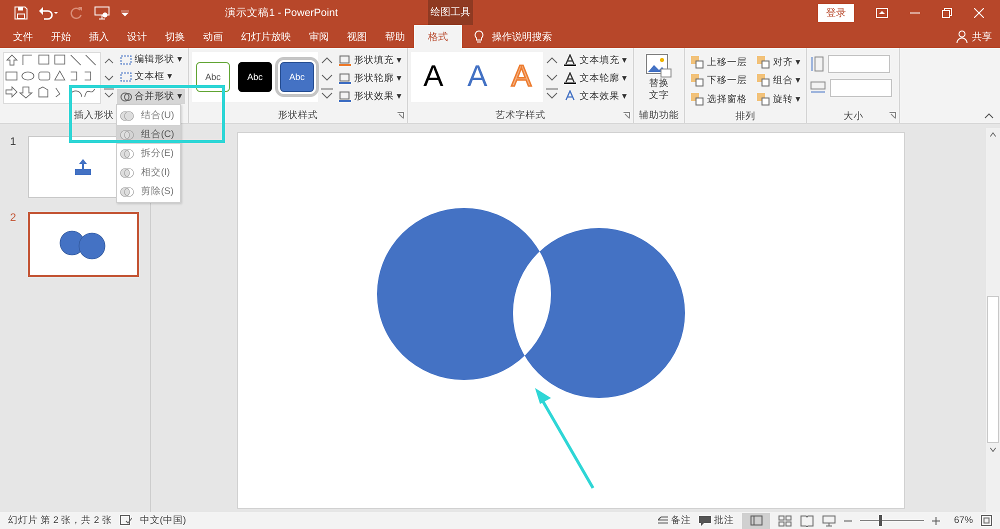 The width and height of the screenshot is (1000, 529). What do you see at coordinates (859, 64) in the screenshot?
I see `height-field` at bounding box center [859, 64].